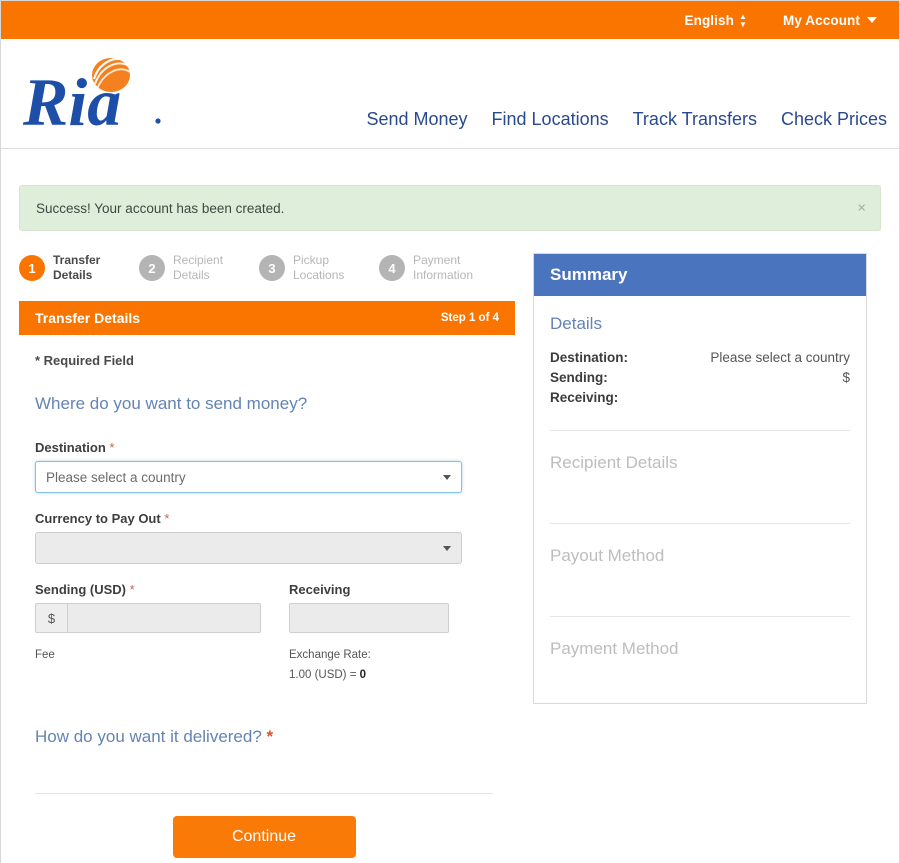 The width and height of the screenshot is (900, 863). Describe the element at coordinates (171, 403) in the screenshot. I see `send-money-question-text: Where do you want to send money?` at that location.